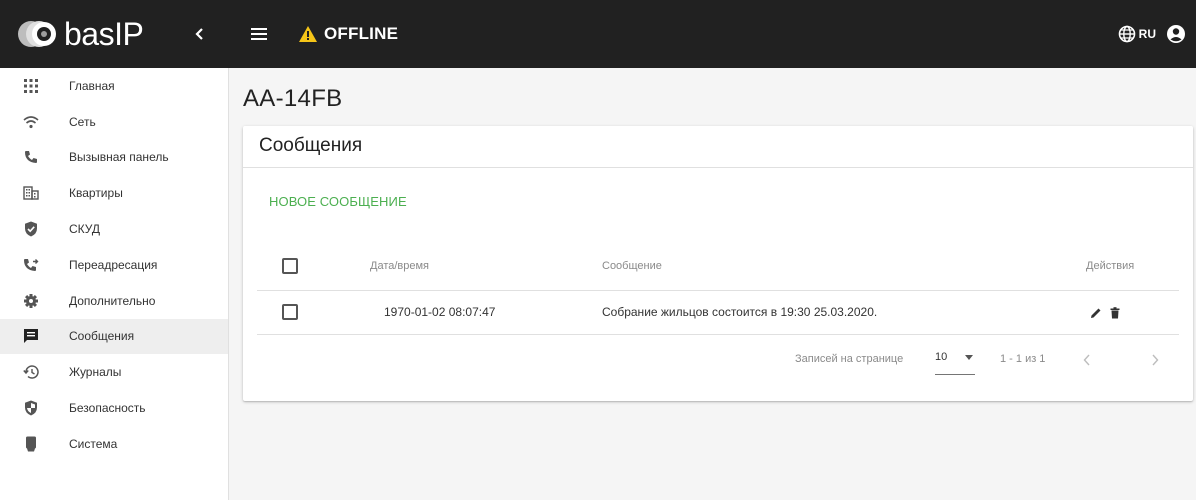 The width and height of the screenshot is (1196, 500). I want to click on sidebar-item-advanced: Дополнительно, so click(114, 301).